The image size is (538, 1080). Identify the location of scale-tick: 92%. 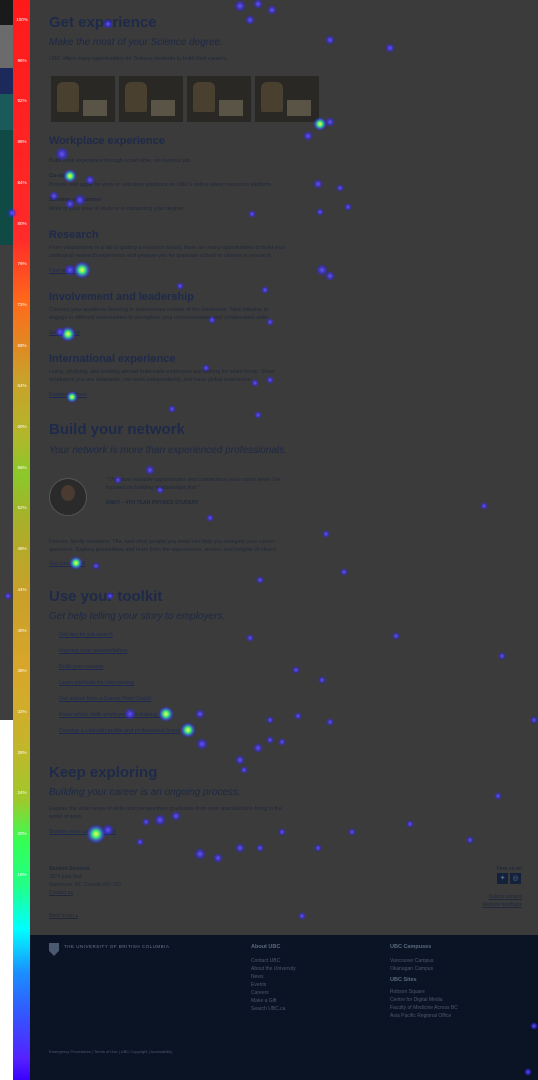
(22, 101).